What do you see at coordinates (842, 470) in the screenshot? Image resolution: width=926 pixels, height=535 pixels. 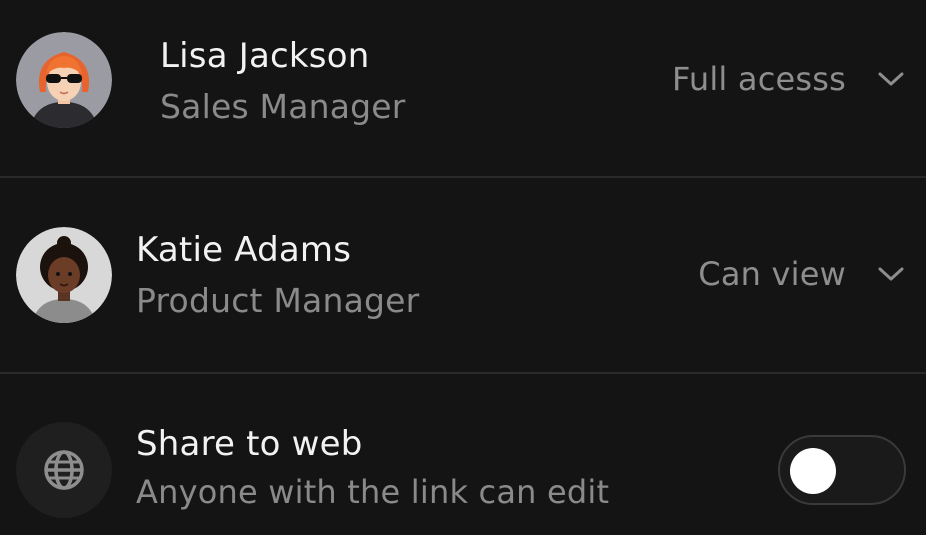 I see `share-to-web-toggle` at bounding box center [842, 470].